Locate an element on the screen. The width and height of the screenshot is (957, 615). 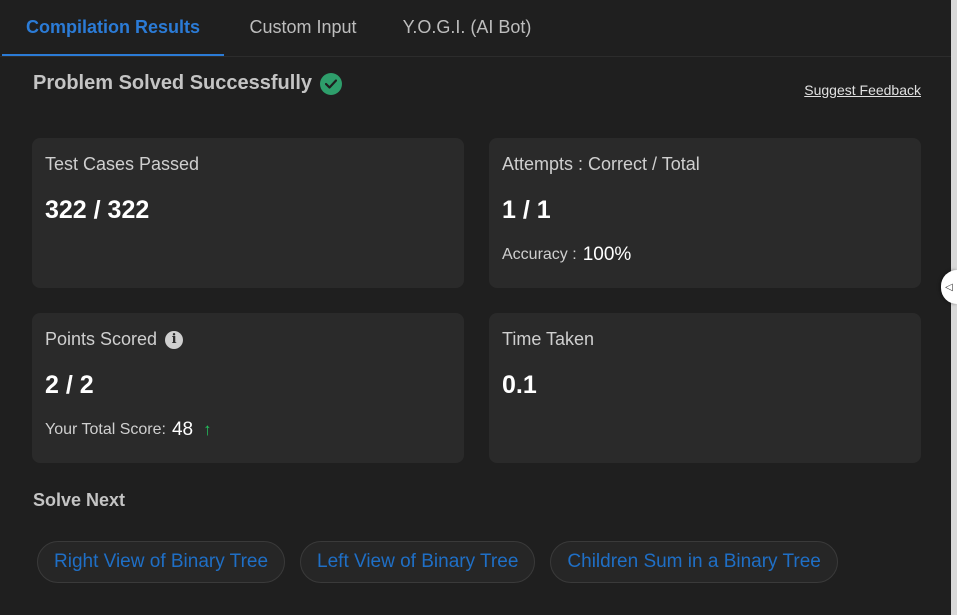
test-cases-label: Test Cases Passed is located at coordinates (122, 164).